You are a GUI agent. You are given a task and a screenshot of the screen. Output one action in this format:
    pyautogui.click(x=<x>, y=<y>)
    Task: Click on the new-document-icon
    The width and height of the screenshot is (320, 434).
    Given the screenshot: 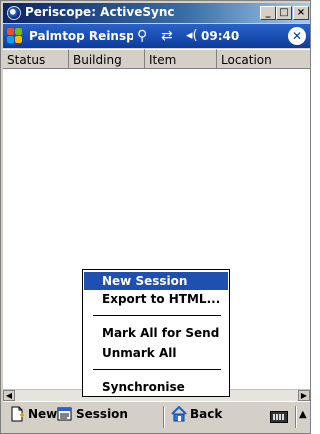 What is the action you would take?
    pyautogui.click(x=17, y=414)
    